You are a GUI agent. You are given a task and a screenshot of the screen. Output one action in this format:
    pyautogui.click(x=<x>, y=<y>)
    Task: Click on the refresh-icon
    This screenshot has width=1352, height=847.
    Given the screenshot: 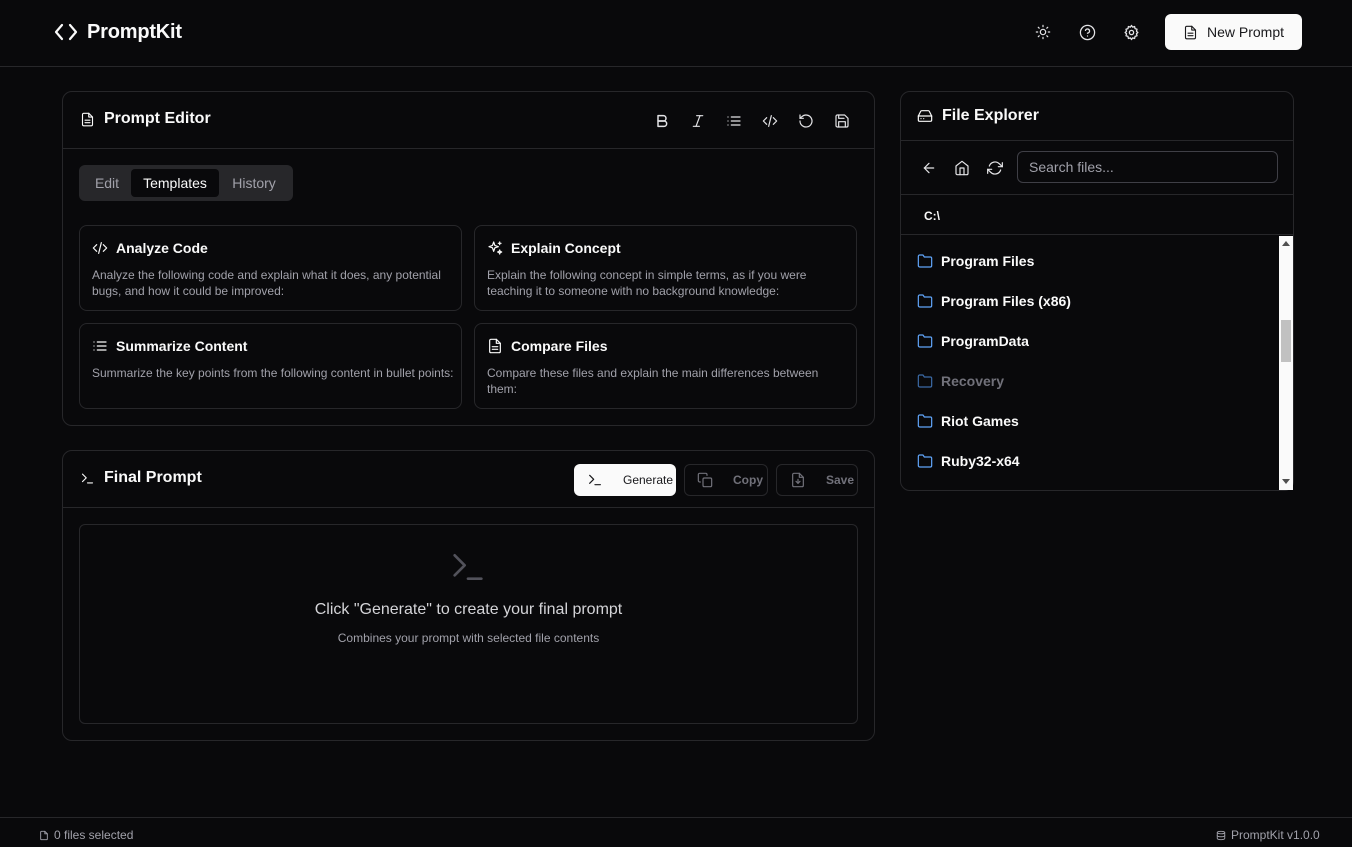 What is the action you would take?
    pyautogui.click(x=995, y=168)
    